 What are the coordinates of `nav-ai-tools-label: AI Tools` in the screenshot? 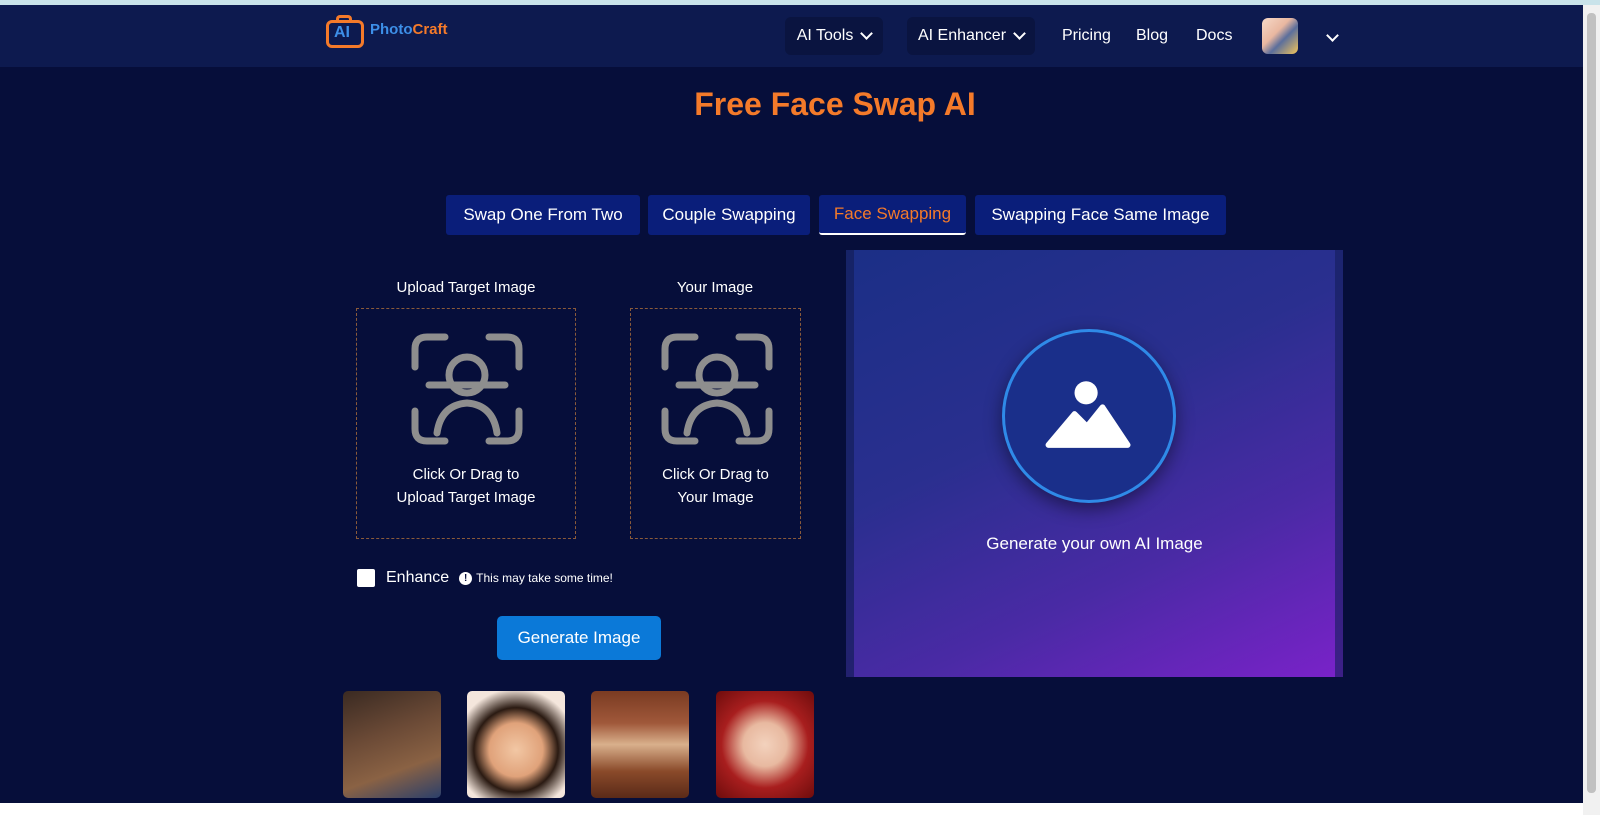 It's located at (825, 35).